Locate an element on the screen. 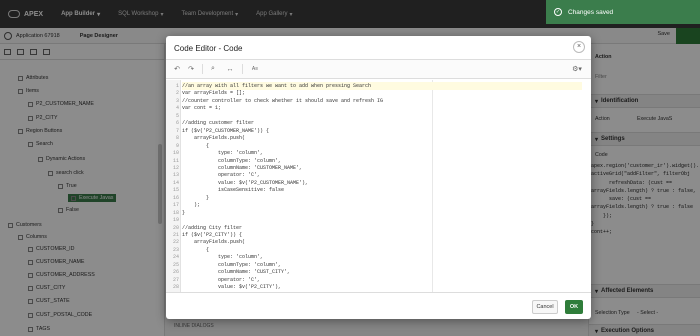 This screenshot has width=700, height=336. code-line: var cont = 1; is located at coordinates (202, 108).